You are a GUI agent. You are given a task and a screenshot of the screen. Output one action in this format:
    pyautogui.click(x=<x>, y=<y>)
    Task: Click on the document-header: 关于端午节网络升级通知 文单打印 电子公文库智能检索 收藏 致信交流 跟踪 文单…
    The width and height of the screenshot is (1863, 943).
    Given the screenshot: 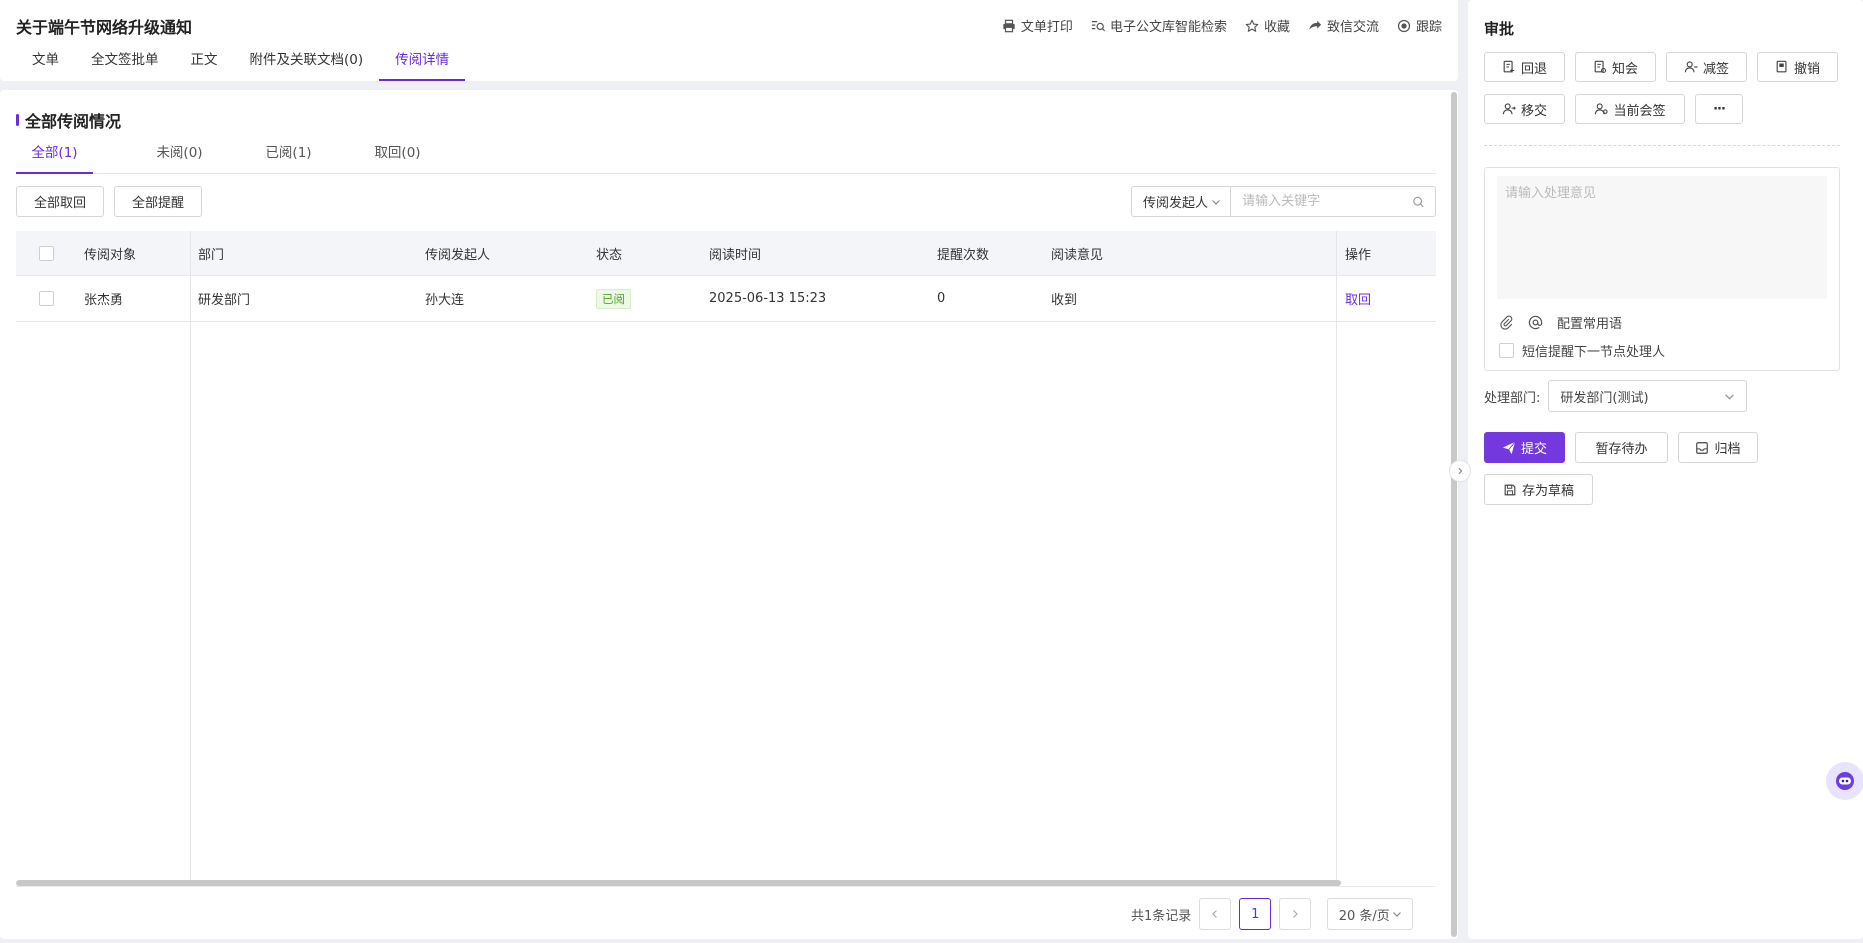 What is the action you would take?
    pyautogui.click(x=729, y=40)
    